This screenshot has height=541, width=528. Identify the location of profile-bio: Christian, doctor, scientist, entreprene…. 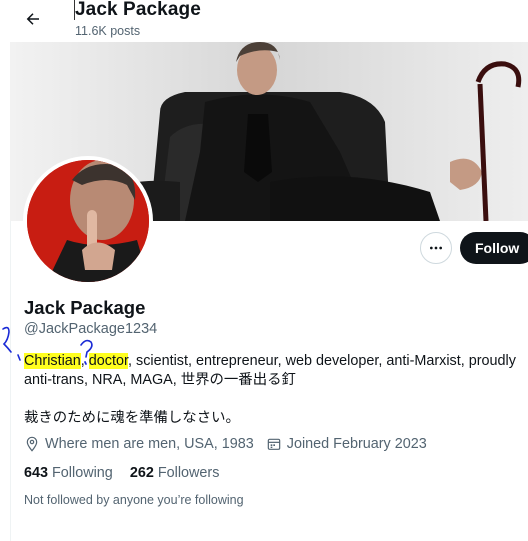
(272, 371).